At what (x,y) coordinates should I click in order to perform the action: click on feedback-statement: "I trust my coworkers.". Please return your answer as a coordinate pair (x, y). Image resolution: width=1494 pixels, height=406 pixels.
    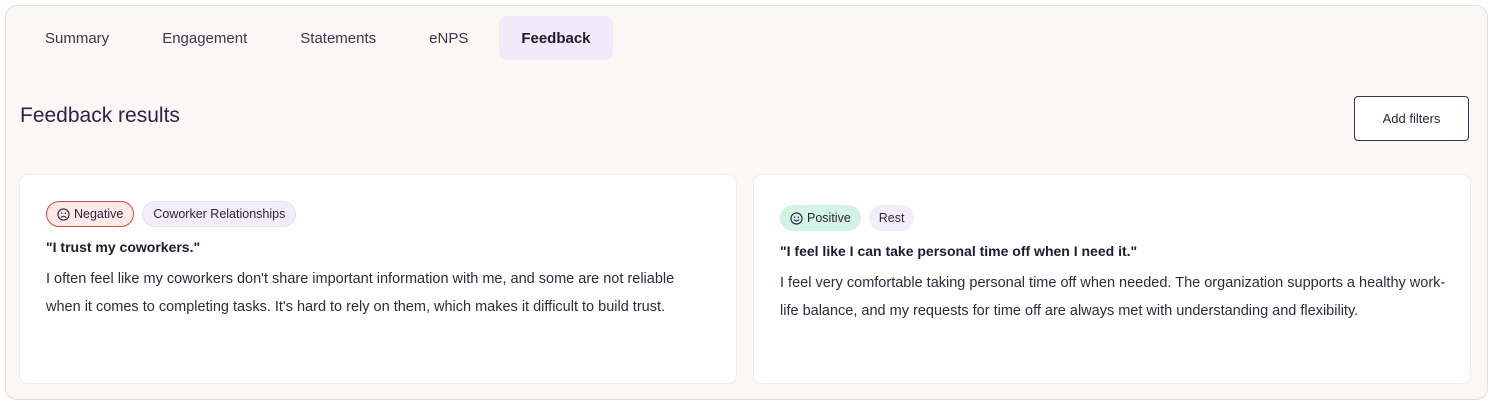
    Looking at the image, I should click on (123, 247).